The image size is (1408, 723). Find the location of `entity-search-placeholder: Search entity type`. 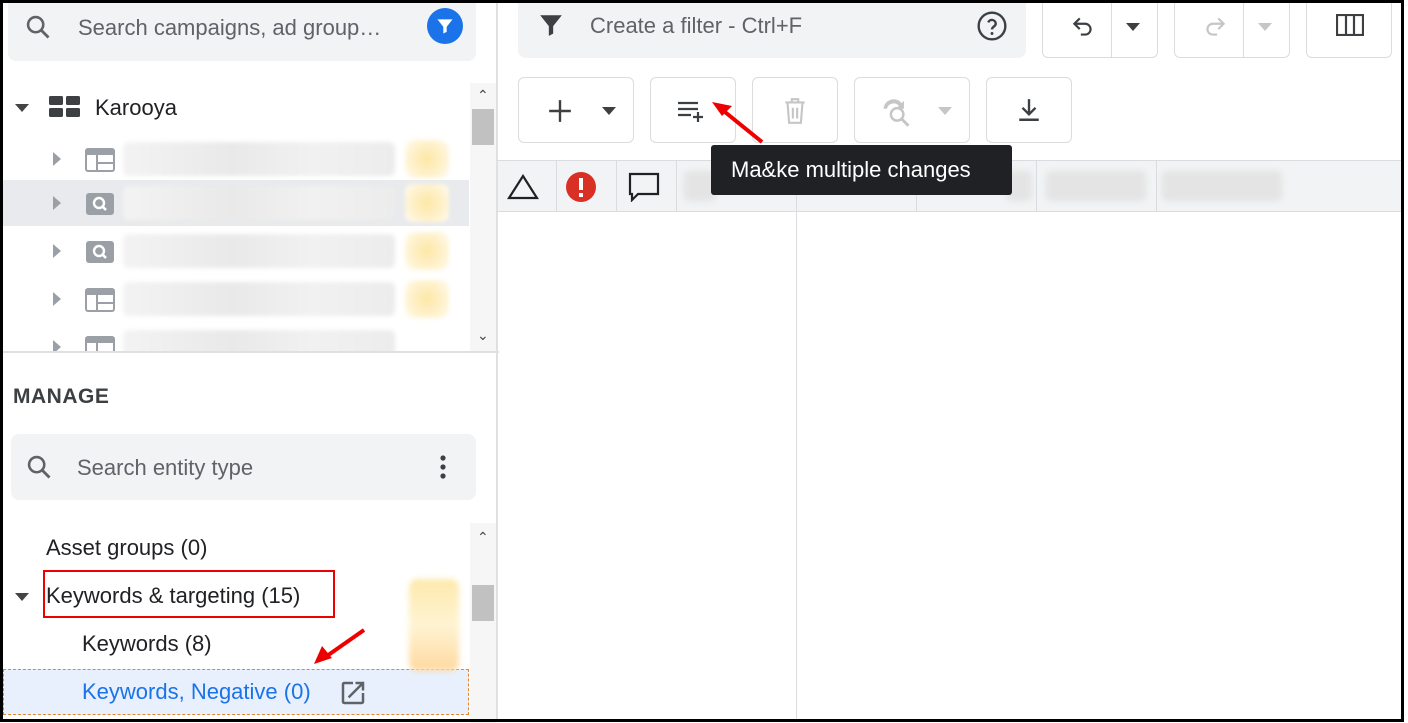

entity-search-placeholder: Search entity type is located at coordinates (165, 467).